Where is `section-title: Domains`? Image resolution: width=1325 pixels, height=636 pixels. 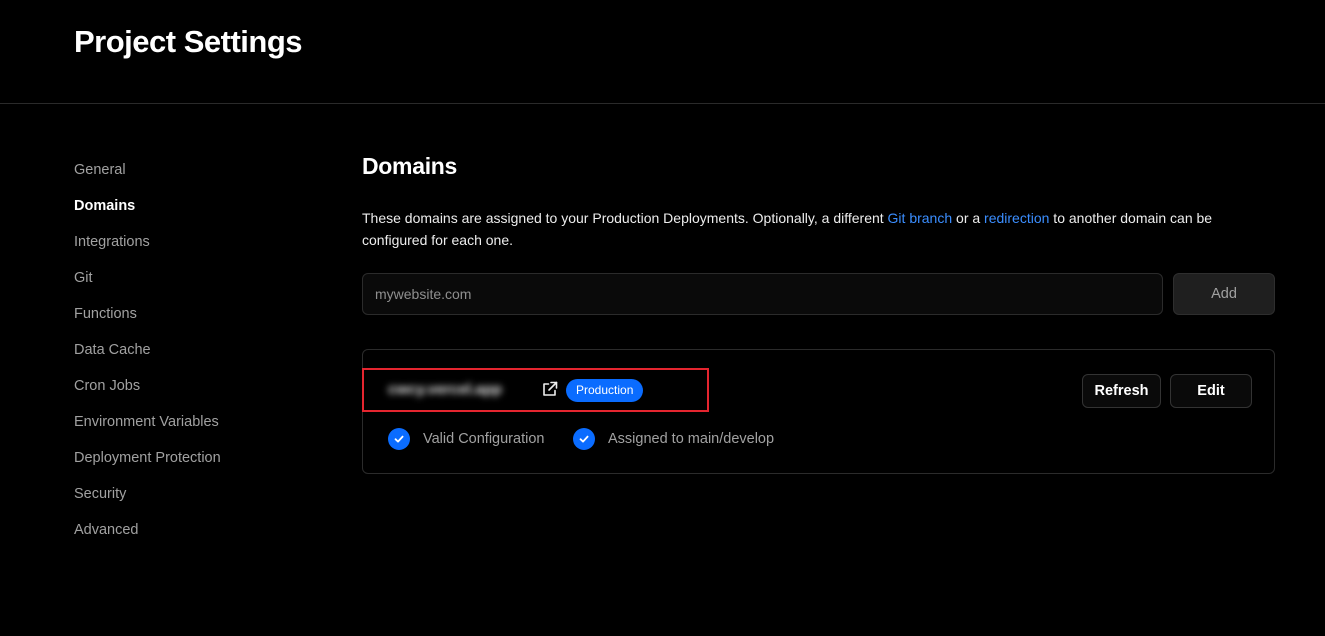 section-title: Domains is located at coordinates (410, 166).